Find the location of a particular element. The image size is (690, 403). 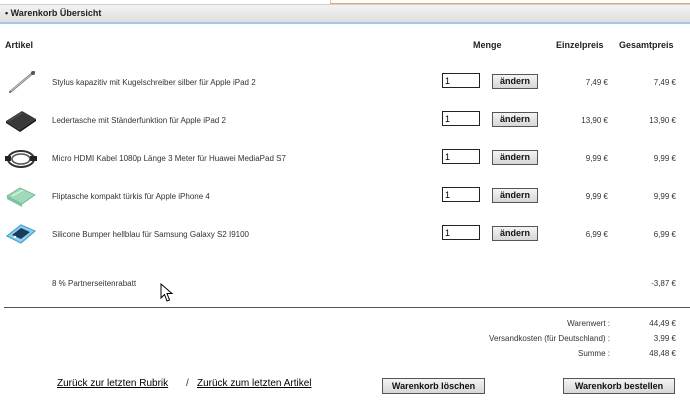

unit-price: 13,90 € is located at coordinates (594, 120).